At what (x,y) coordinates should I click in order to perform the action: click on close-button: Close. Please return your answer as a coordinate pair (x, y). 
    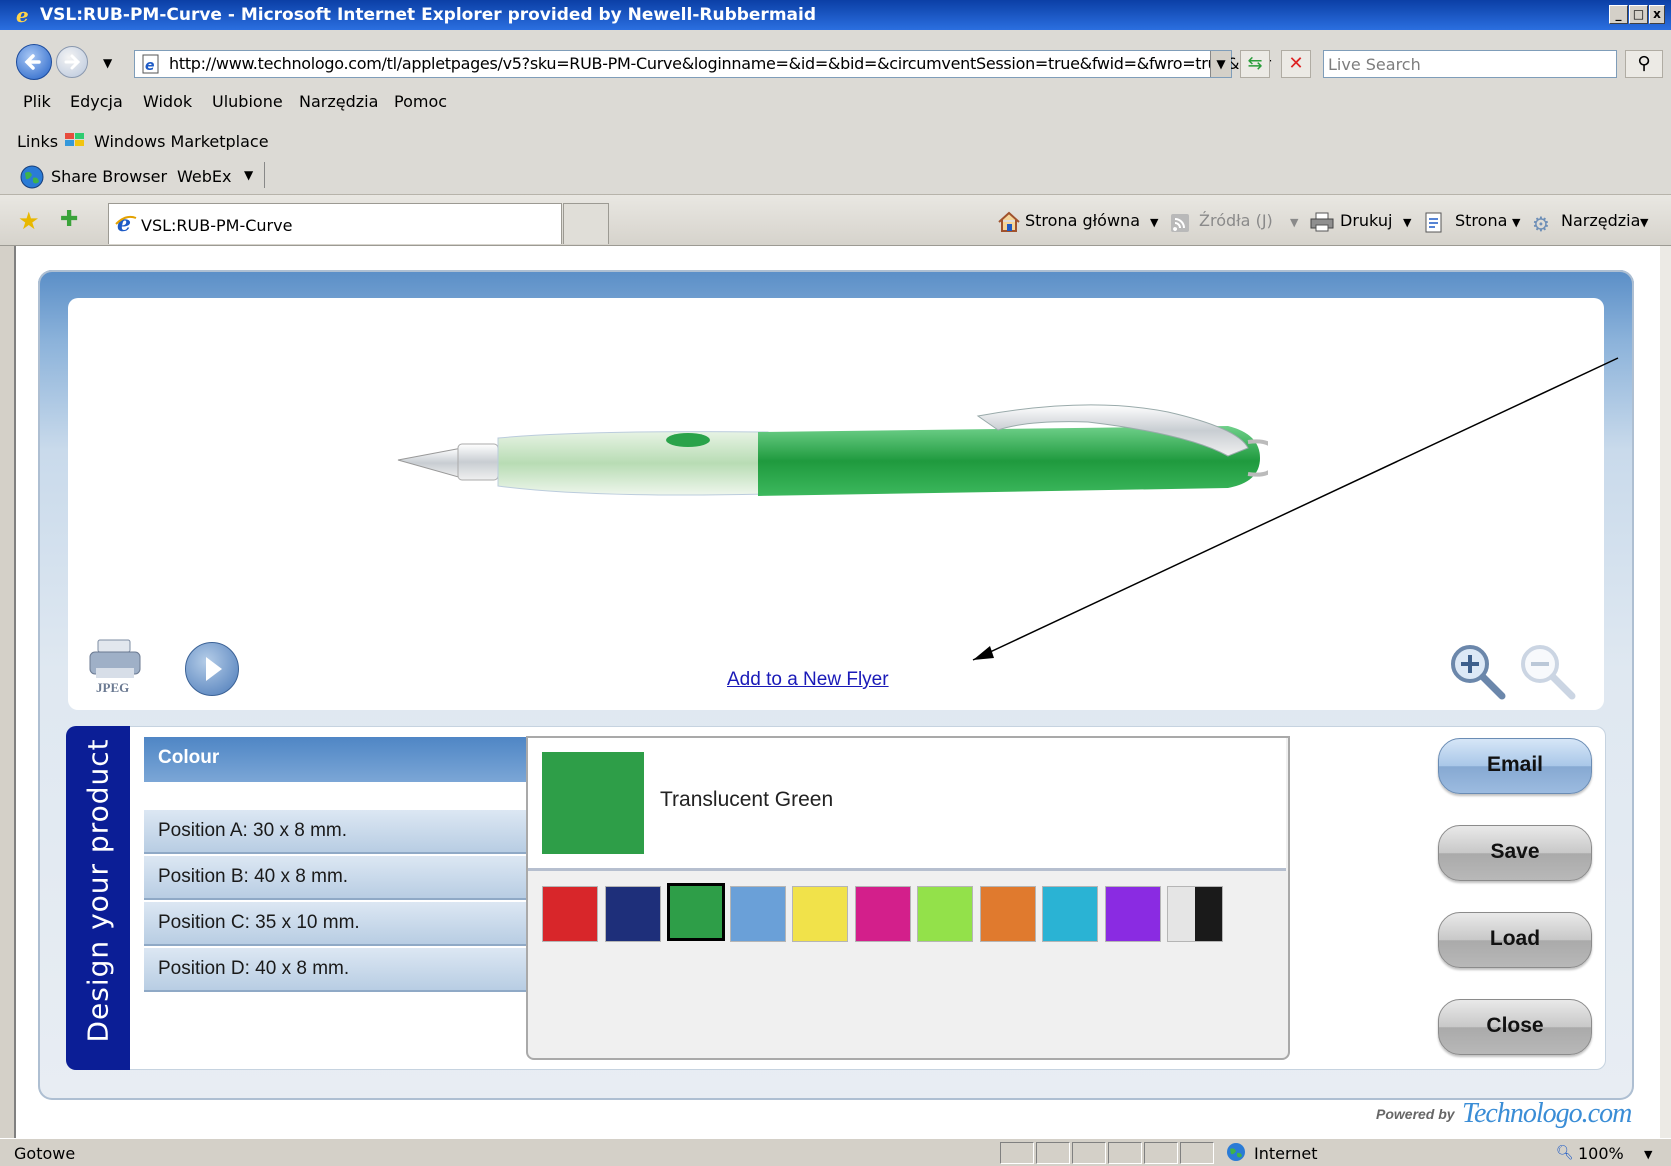
    Looking at the image, I should click on (1515, 1027).